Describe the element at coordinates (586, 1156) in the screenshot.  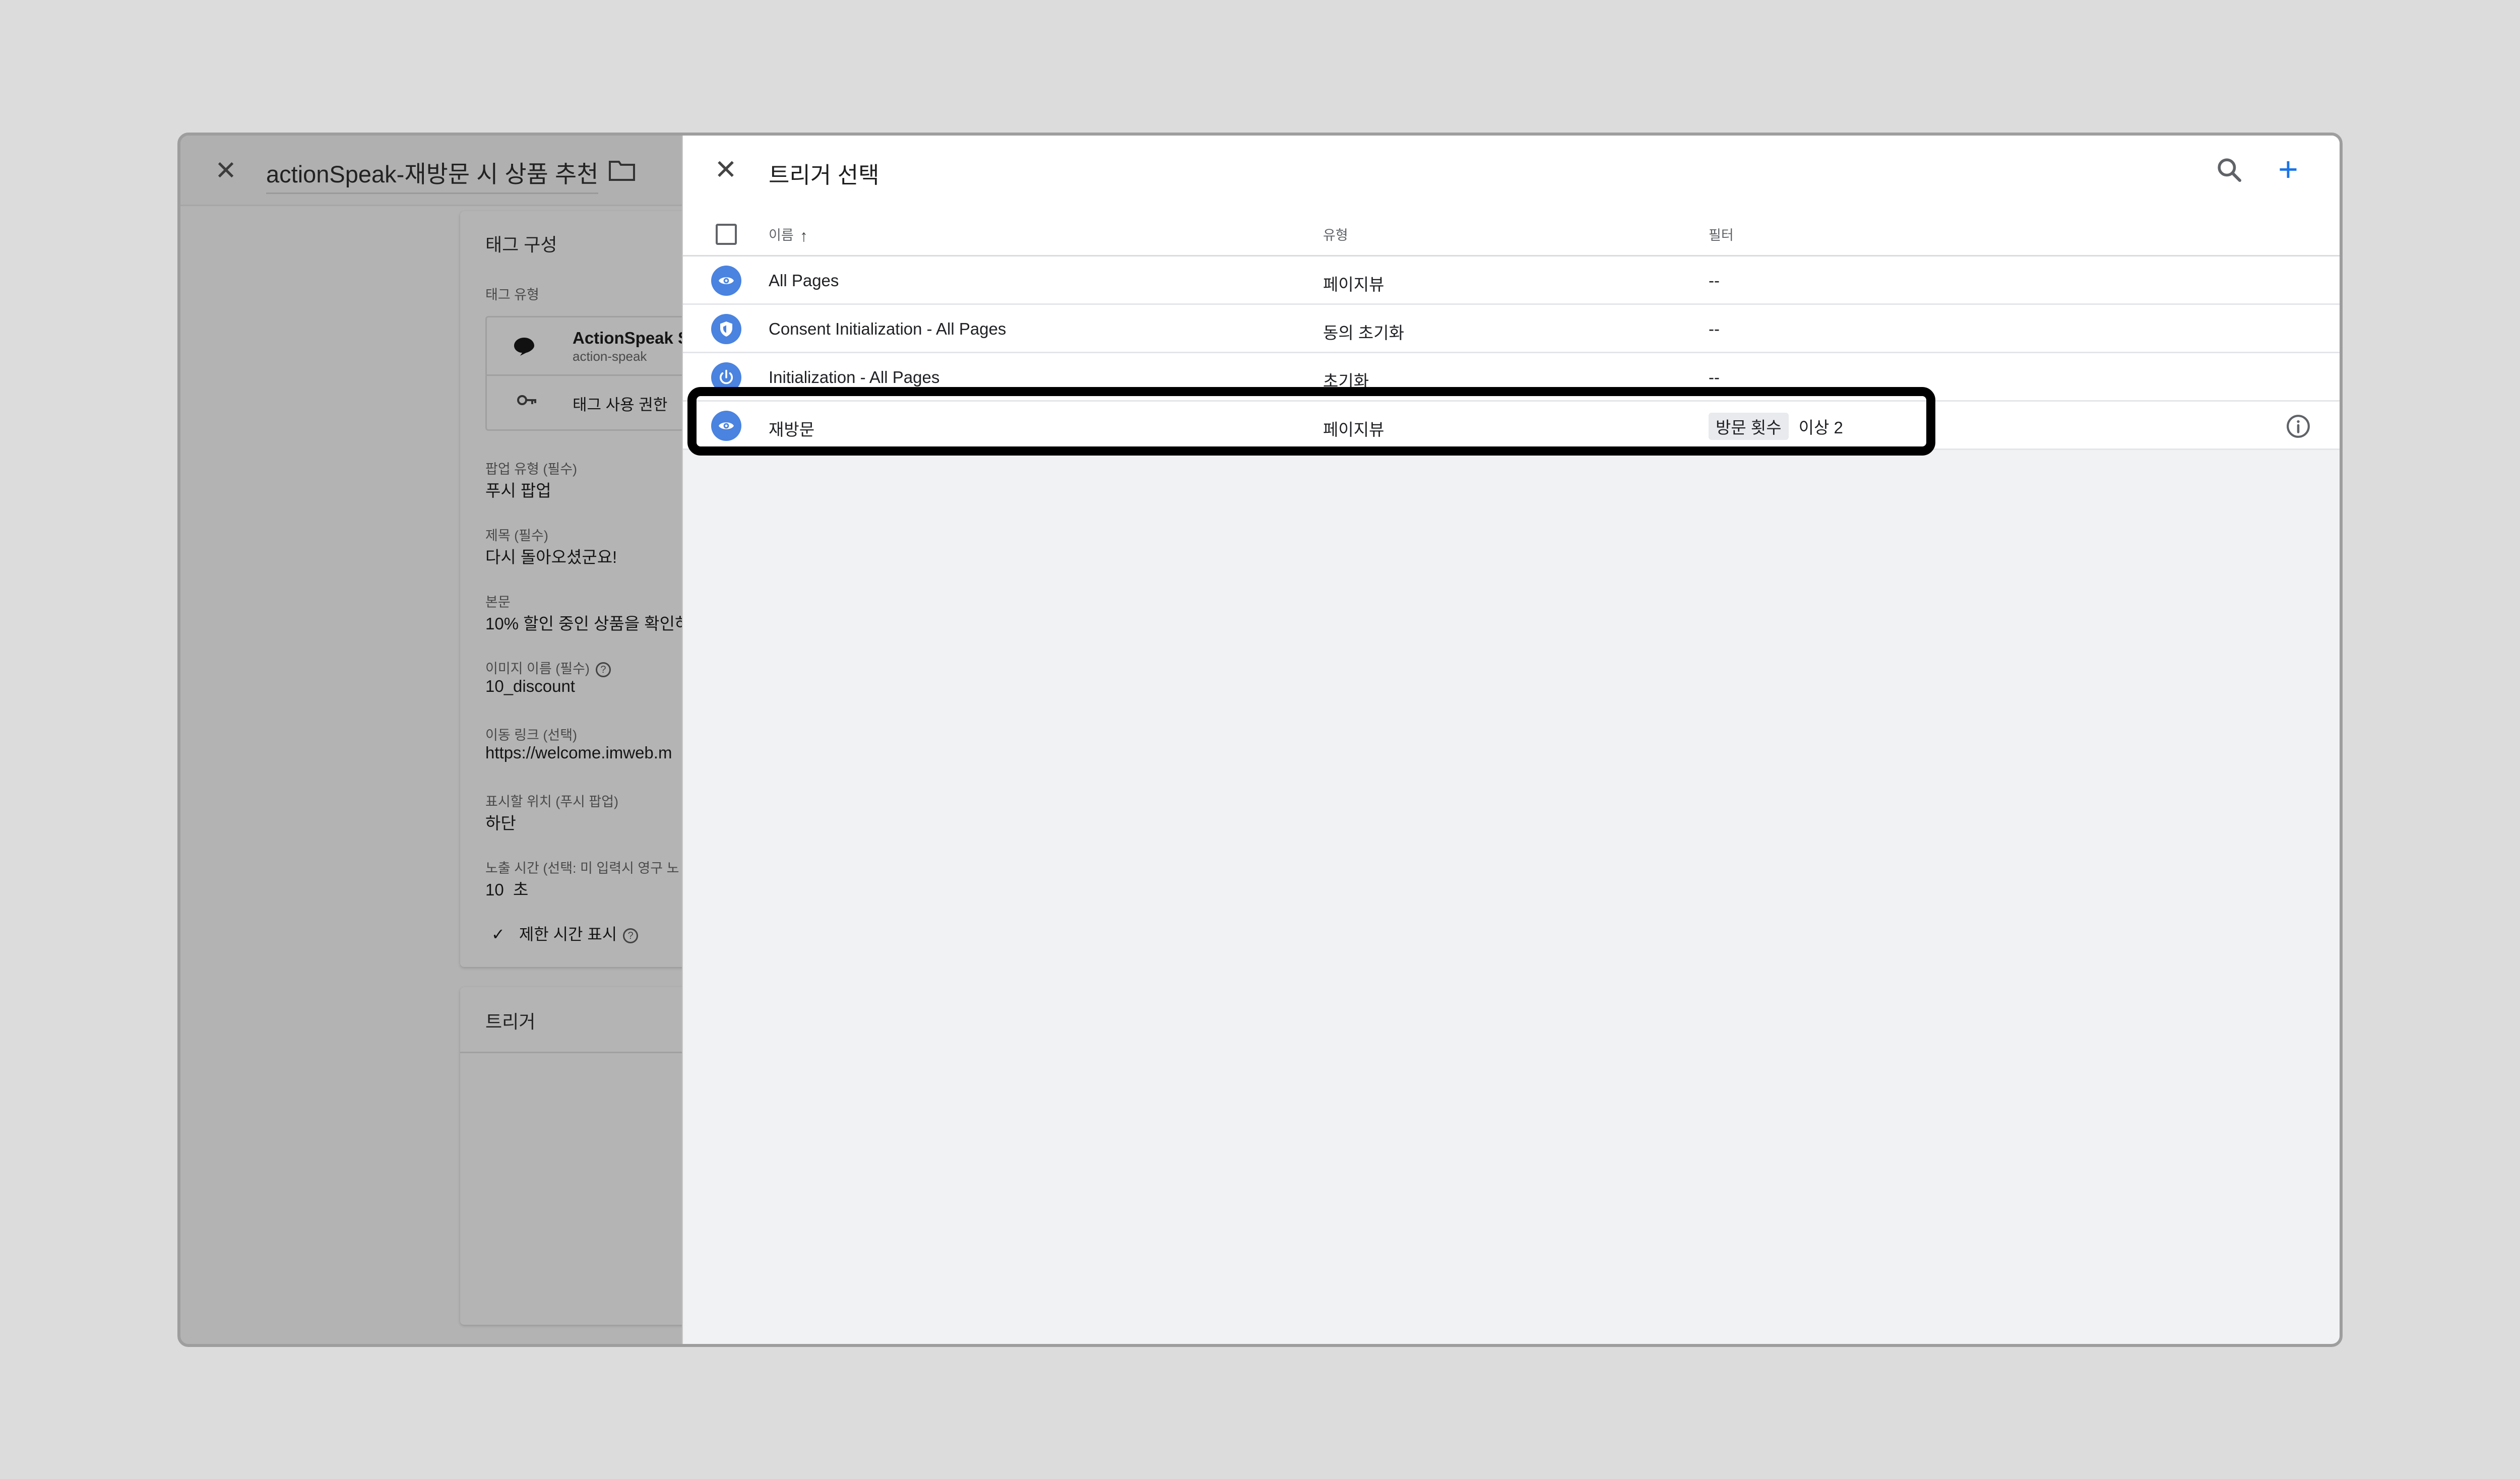
I see `trigger-card: 트리거` at that location.